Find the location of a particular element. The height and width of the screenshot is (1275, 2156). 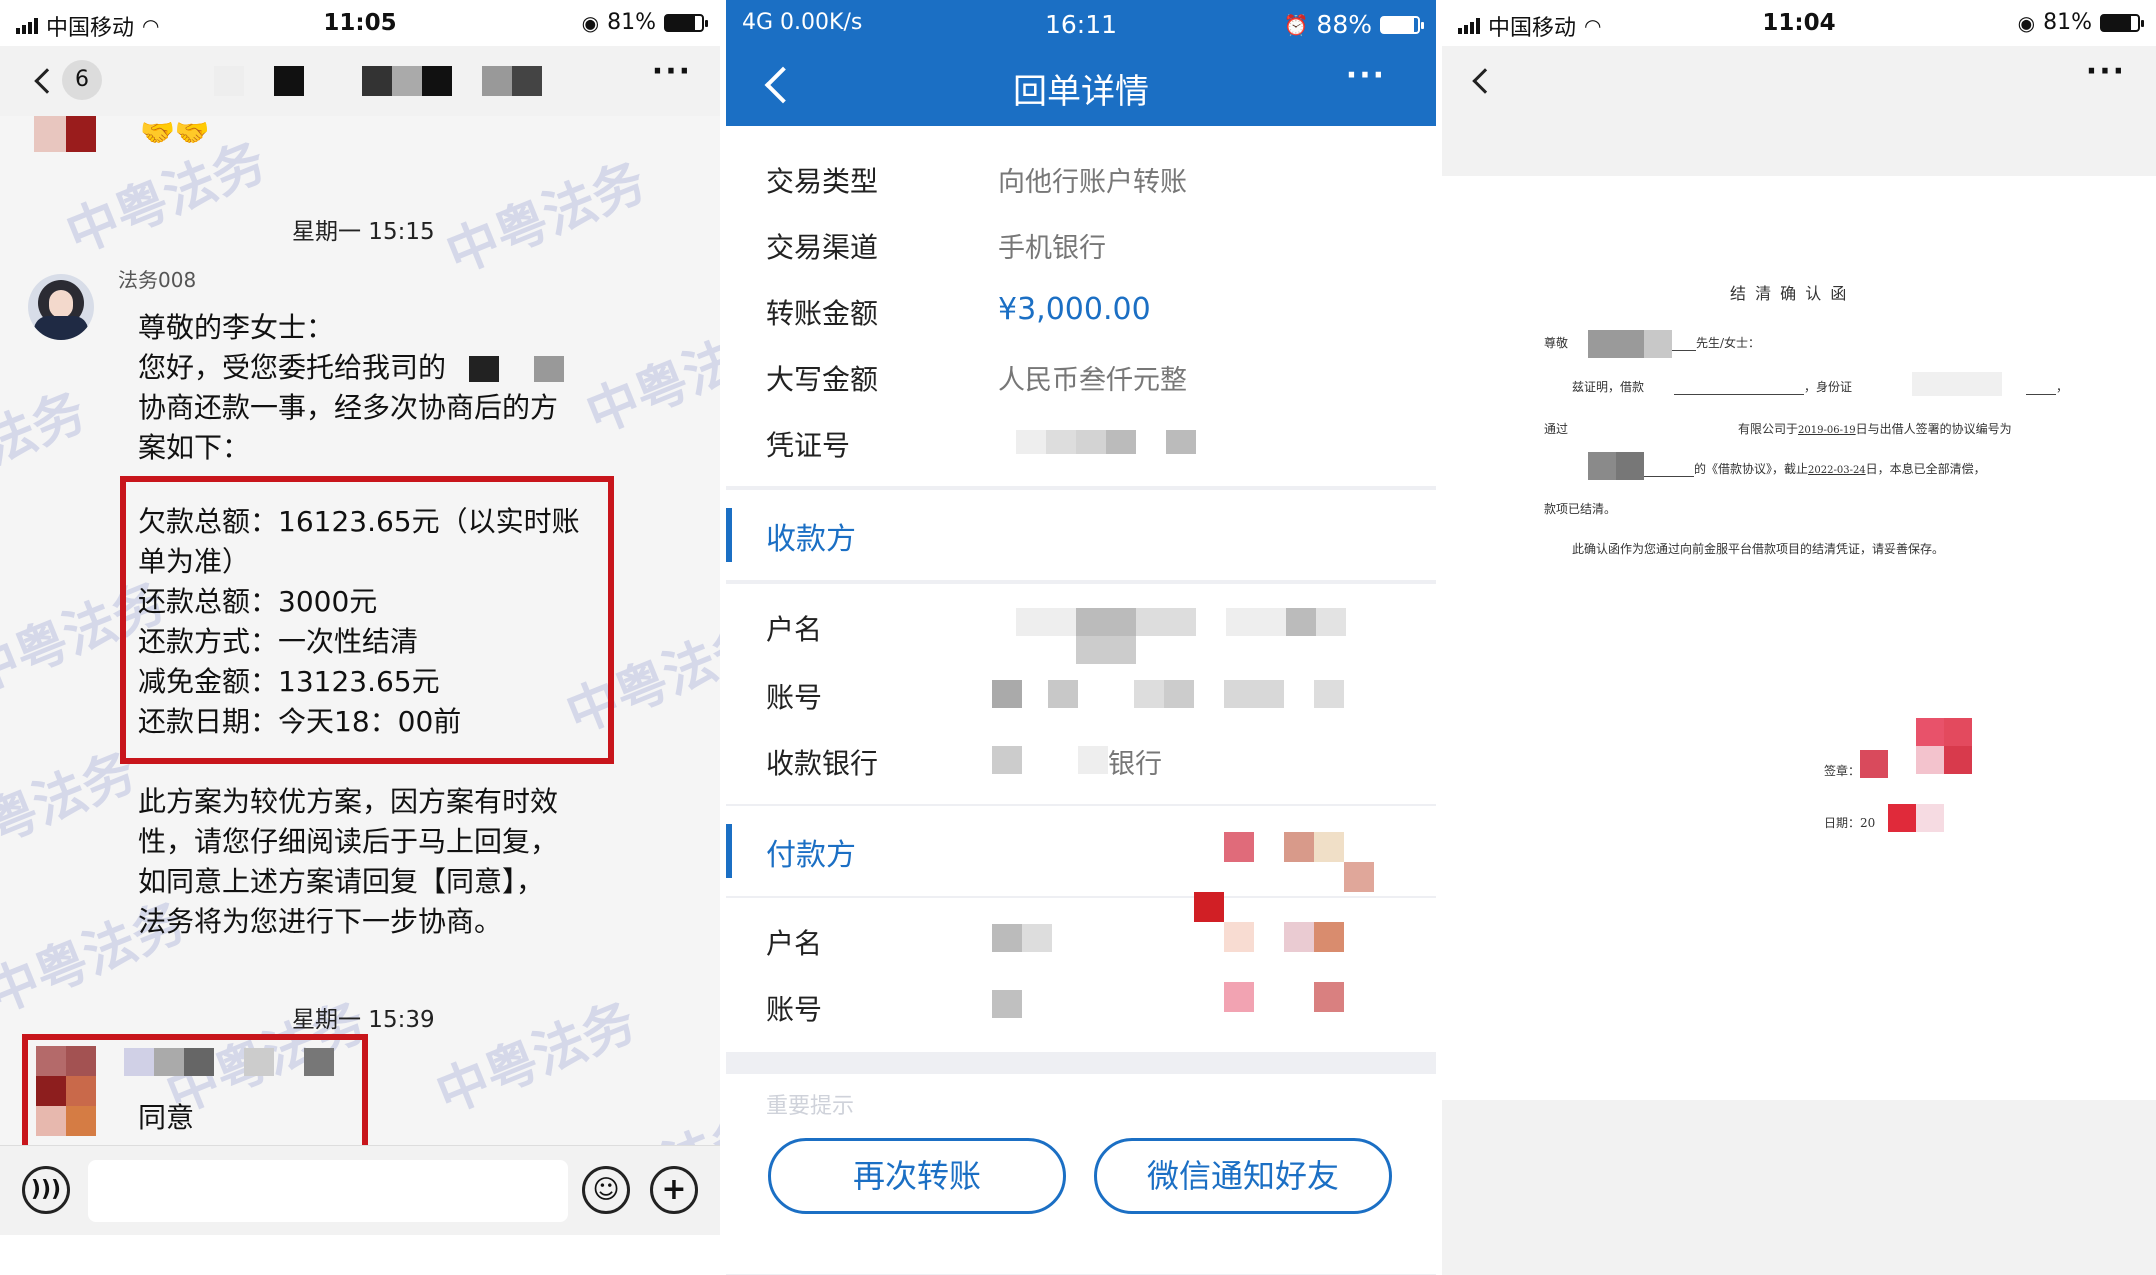

detail-row: 转账金额 ¥3,000.00 is located at coordinates (958, 311).